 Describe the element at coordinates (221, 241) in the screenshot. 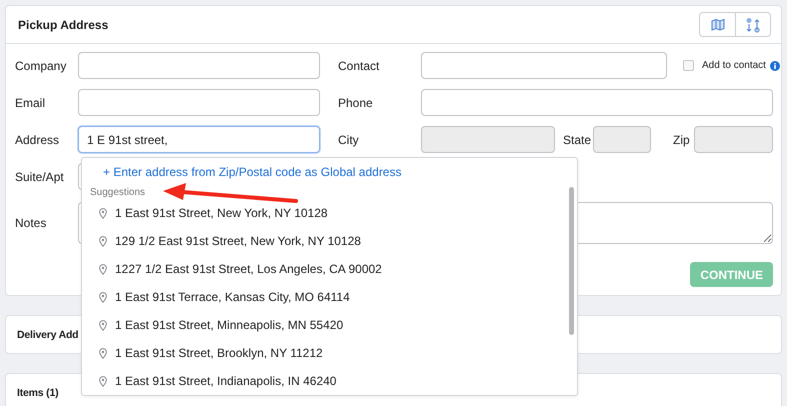

I see `address-suggestion: 129 1/2 East 91st Street, New York, NY 10128` at that location.